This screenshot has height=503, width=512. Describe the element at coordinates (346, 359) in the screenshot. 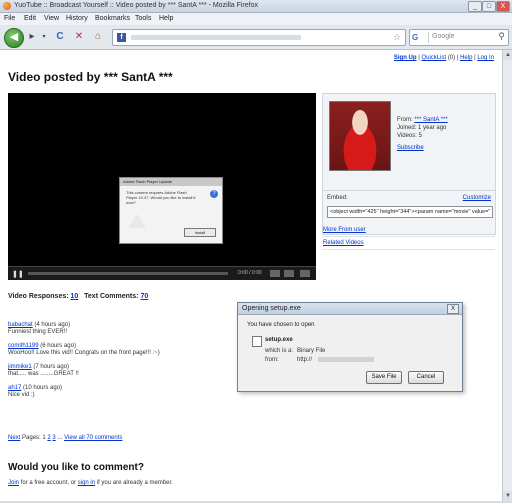

I see `obscured-source-url` at that location.